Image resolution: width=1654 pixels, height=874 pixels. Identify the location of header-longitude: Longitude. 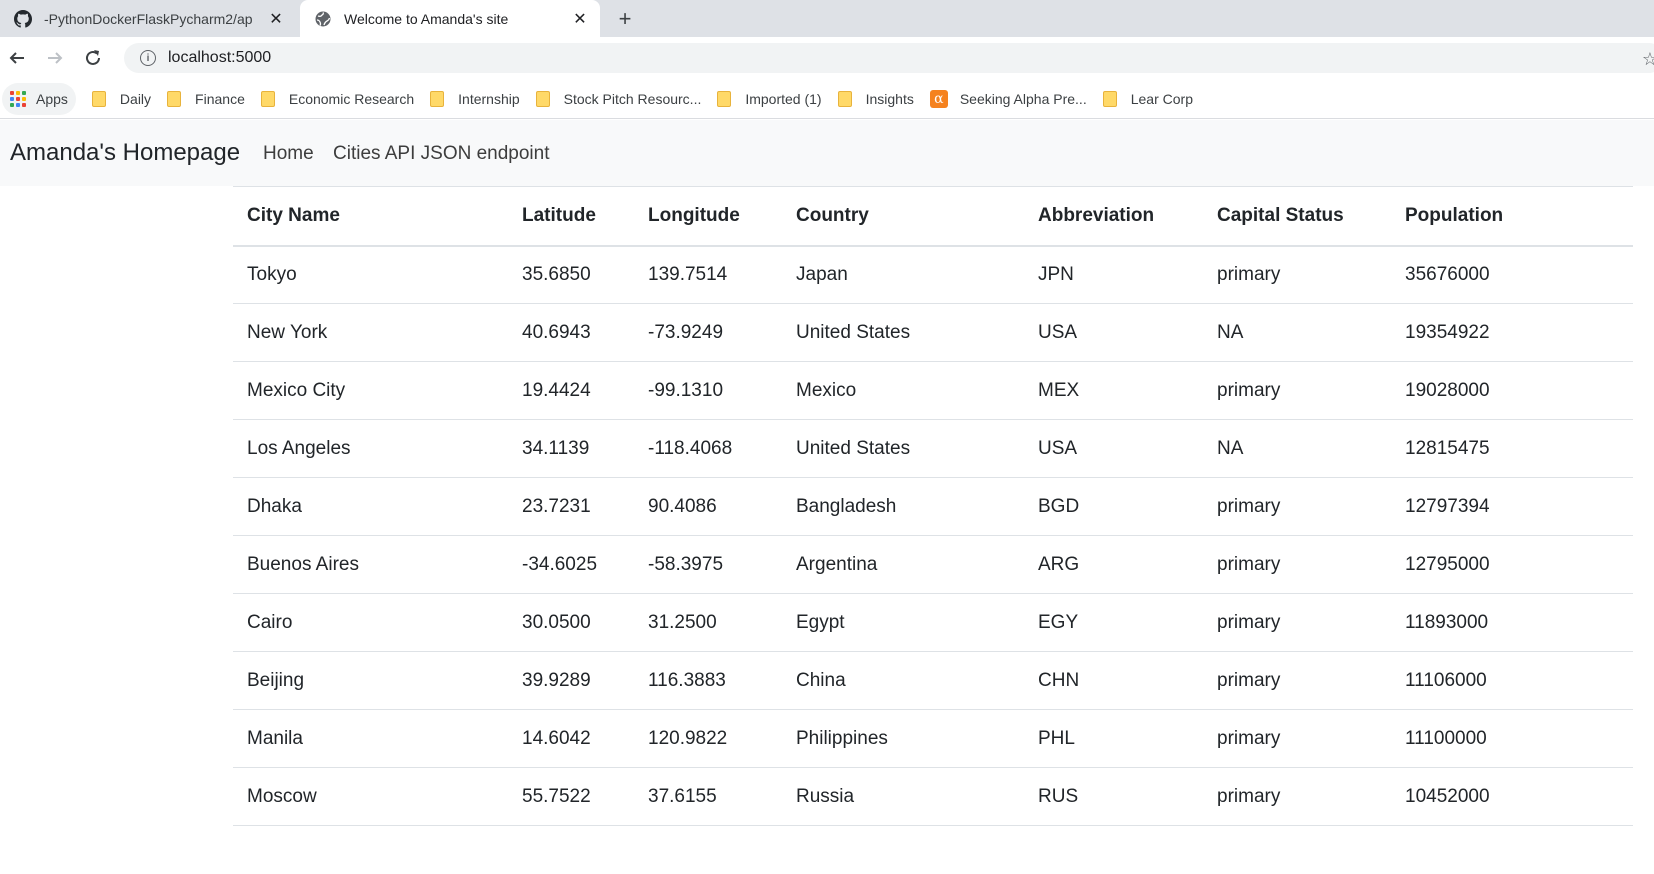
(708, 216).